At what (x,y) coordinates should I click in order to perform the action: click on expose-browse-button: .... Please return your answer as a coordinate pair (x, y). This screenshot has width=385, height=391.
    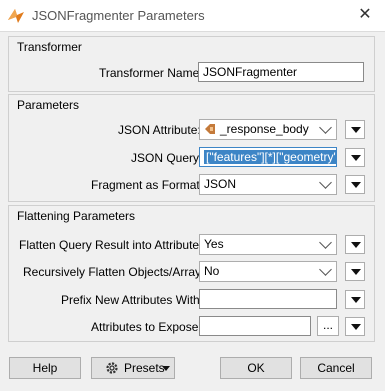
    Looking at the image, I should click on (328, 326).